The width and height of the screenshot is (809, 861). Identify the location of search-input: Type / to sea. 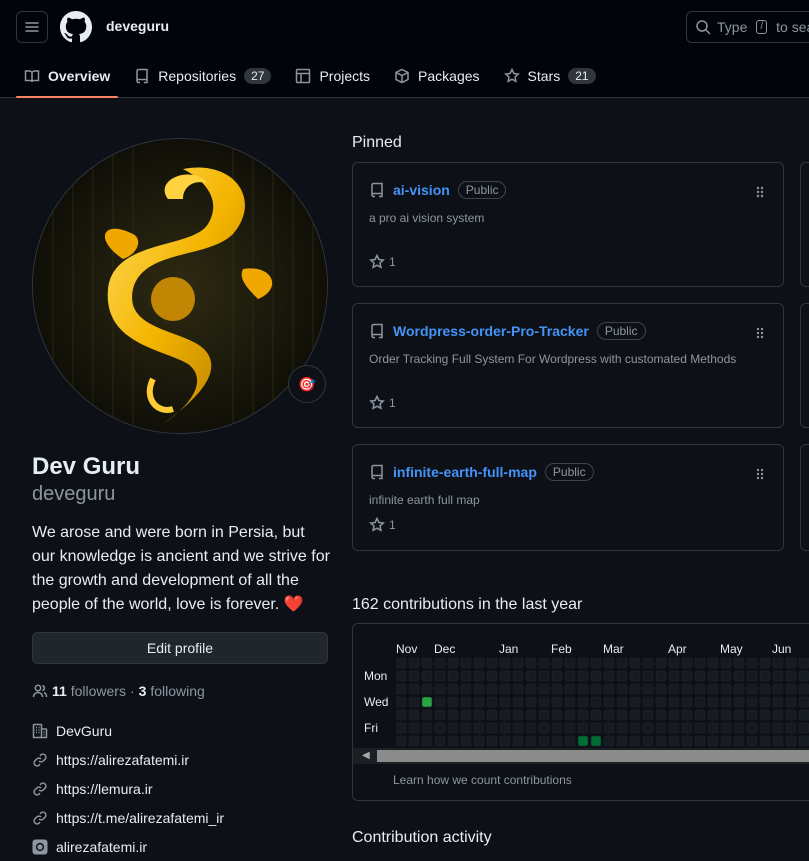
(747, 27).